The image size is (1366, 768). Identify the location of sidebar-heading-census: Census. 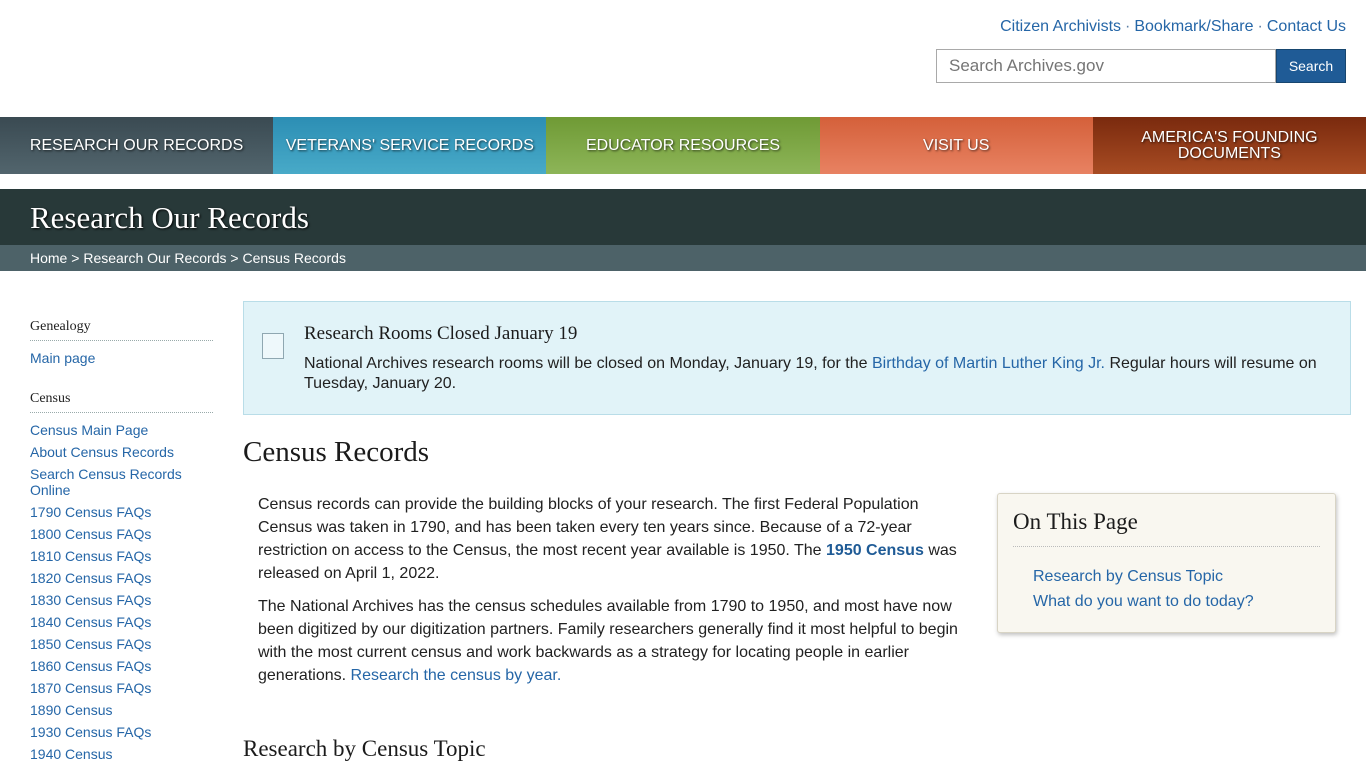
(121, 402).